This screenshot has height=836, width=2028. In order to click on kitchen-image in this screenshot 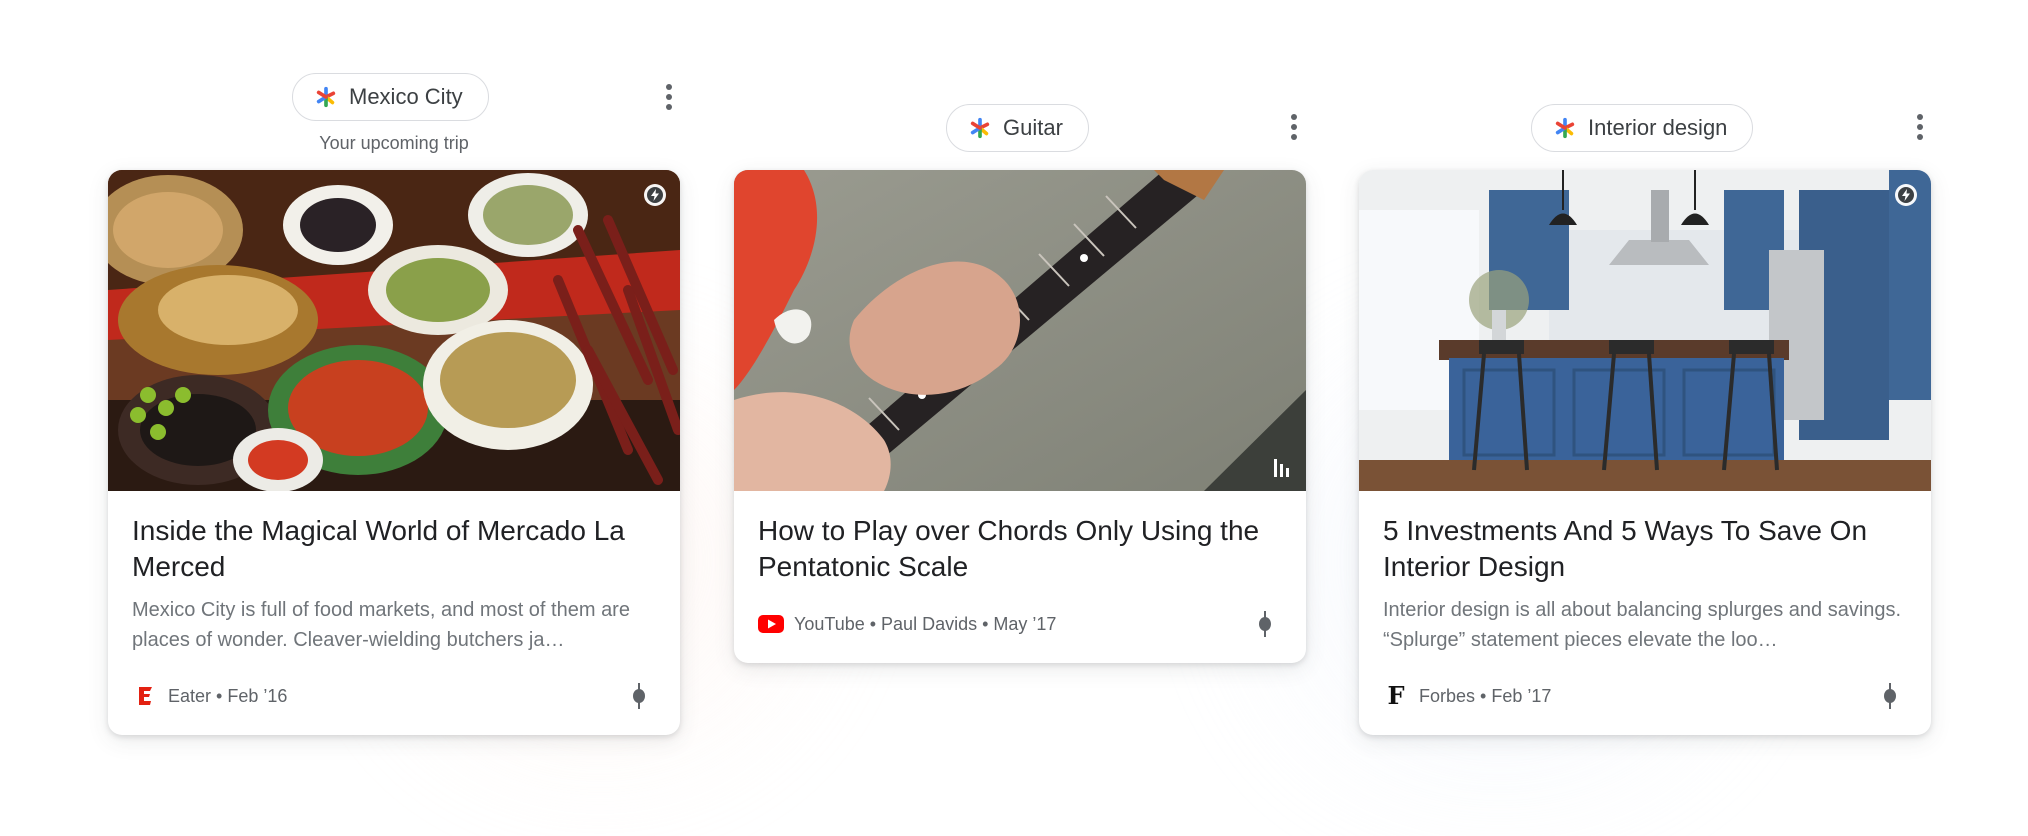, I will do `click(1645, 330)`.